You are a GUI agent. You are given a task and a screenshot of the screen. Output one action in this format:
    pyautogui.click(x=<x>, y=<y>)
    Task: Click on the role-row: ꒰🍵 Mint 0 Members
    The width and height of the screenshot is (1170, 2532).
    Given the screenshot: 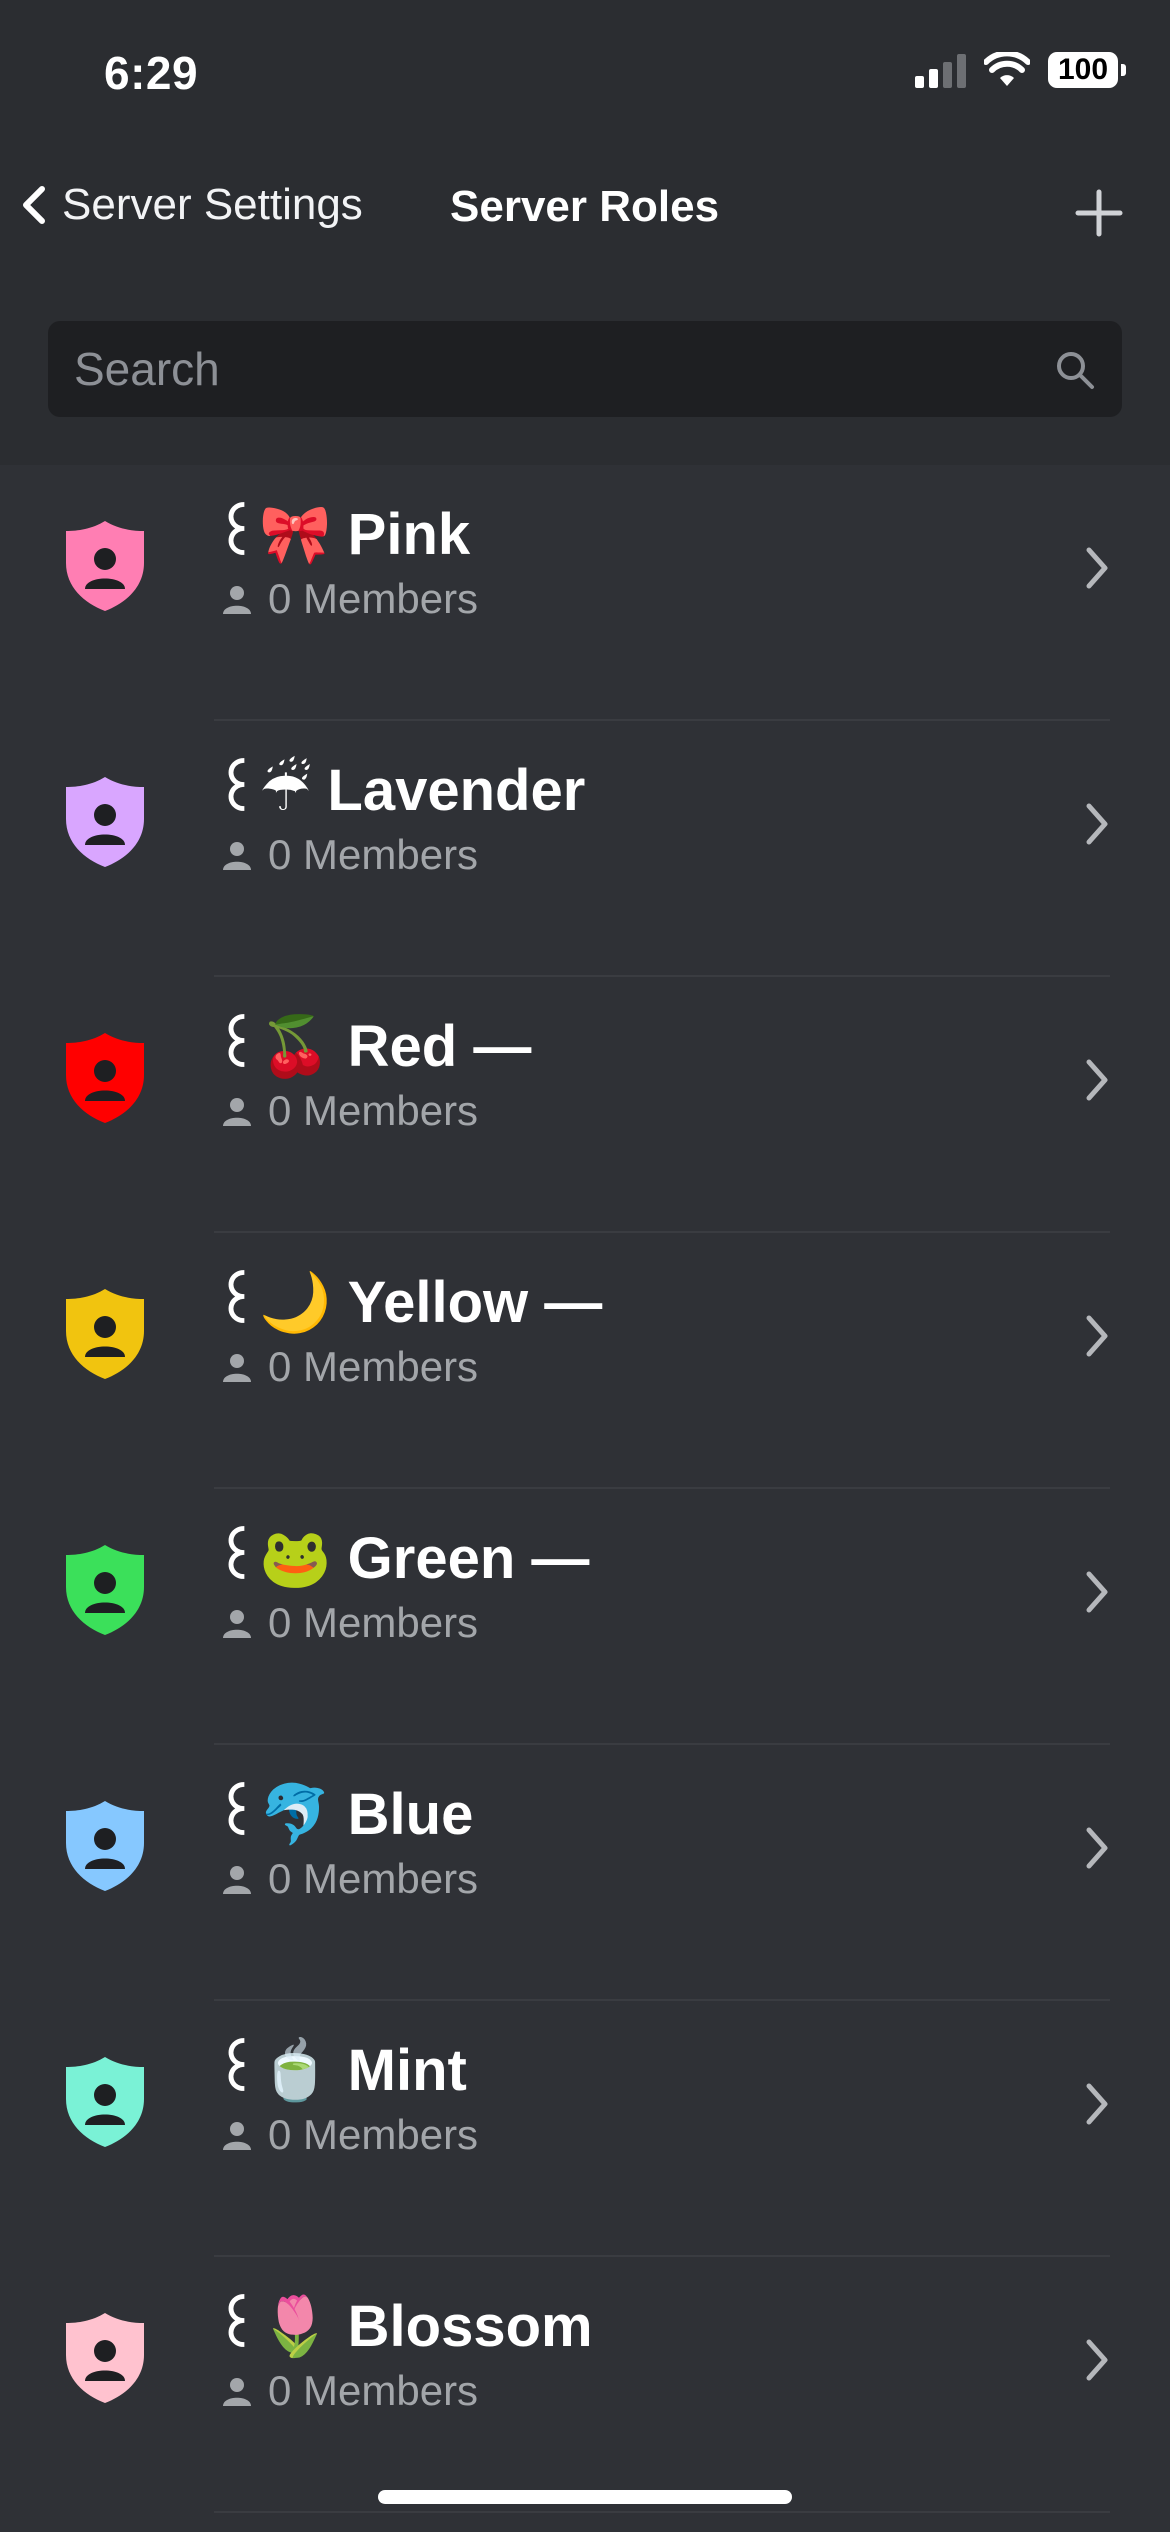 What is the action you would take?
    pyautogui.click(x=585, y=2129)
    